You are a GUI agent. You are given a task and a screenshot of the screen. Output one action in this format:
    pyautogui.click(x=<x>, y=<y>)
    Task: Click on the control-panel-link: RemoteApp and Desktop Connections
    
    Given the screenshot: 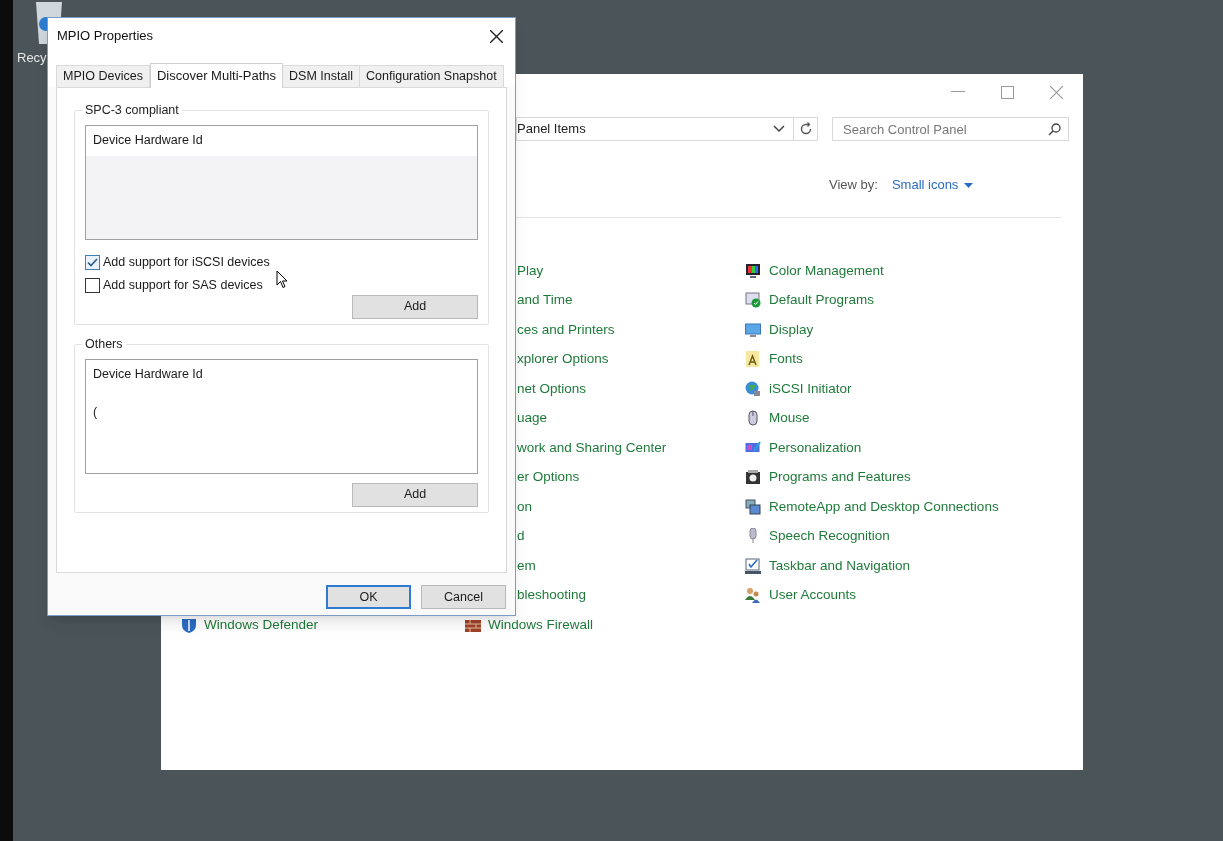 What is the action you would take?
    pyautogui.click(x=884, y=506)
    